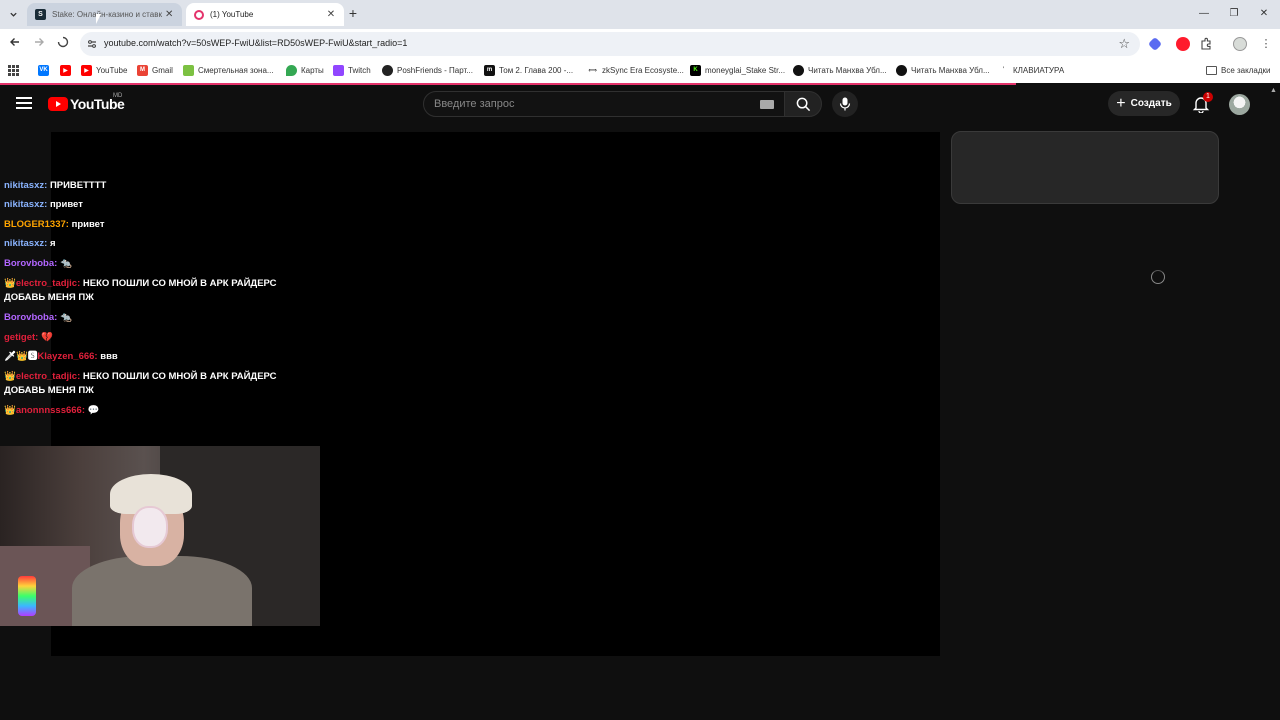  Describe the element at coordinates (159, 225) in the screenshot. I see `chat-message: BLOGER1337: привет` at that location.